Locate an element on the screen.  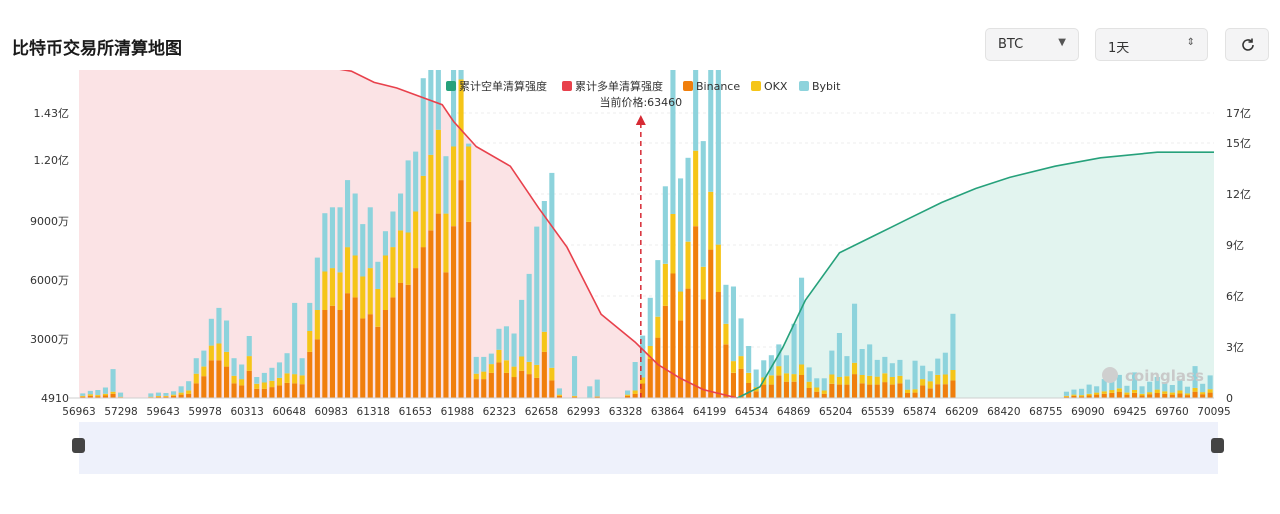
x-axis-tick: 57298 is located at coordinates (120, 412).